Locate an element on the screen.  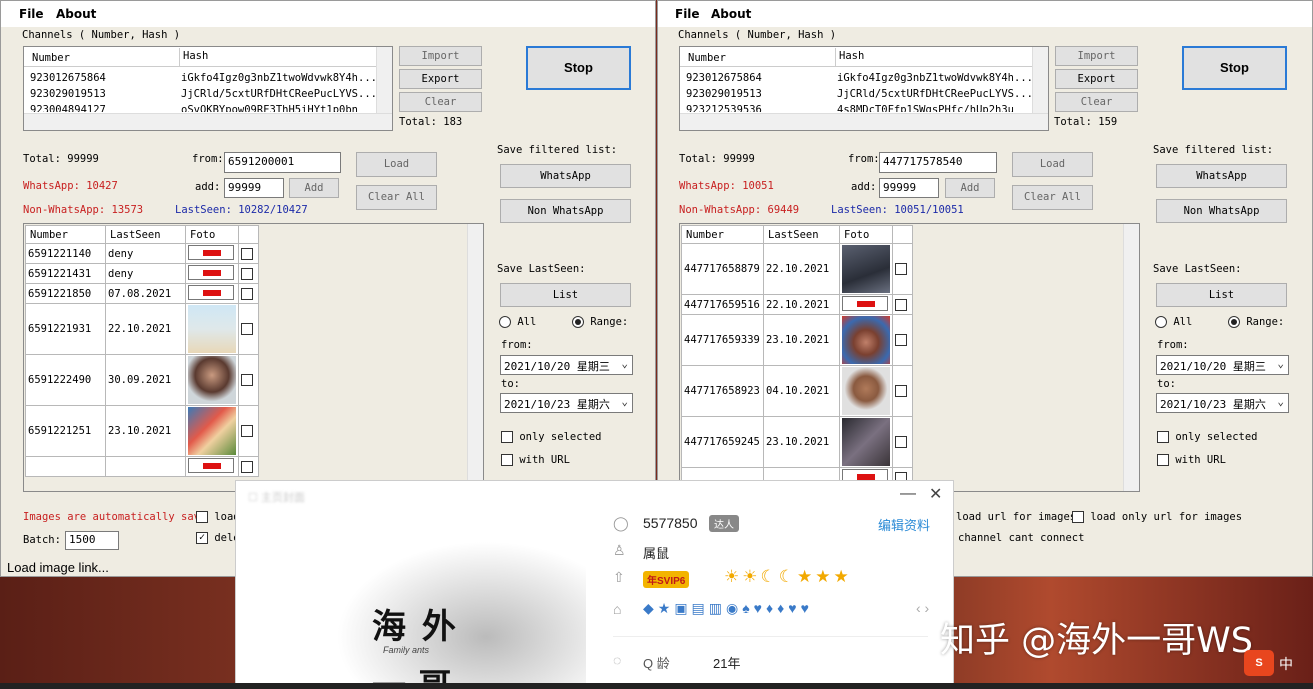
channel-row: 923004894127 is located at coordinates (68, 108).